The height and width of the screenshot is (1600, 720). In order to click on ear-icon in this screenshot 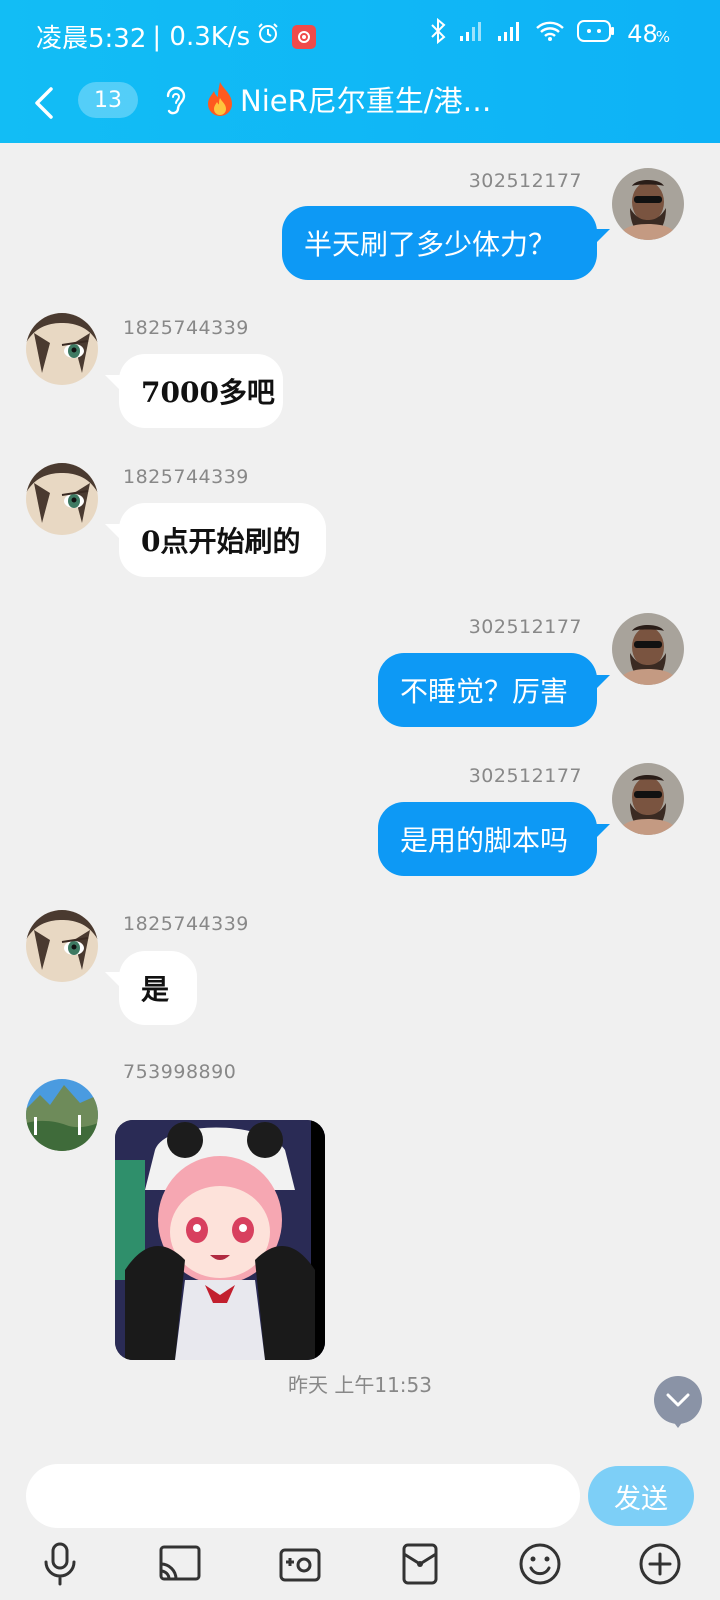, I will do `click(175, 100)`.